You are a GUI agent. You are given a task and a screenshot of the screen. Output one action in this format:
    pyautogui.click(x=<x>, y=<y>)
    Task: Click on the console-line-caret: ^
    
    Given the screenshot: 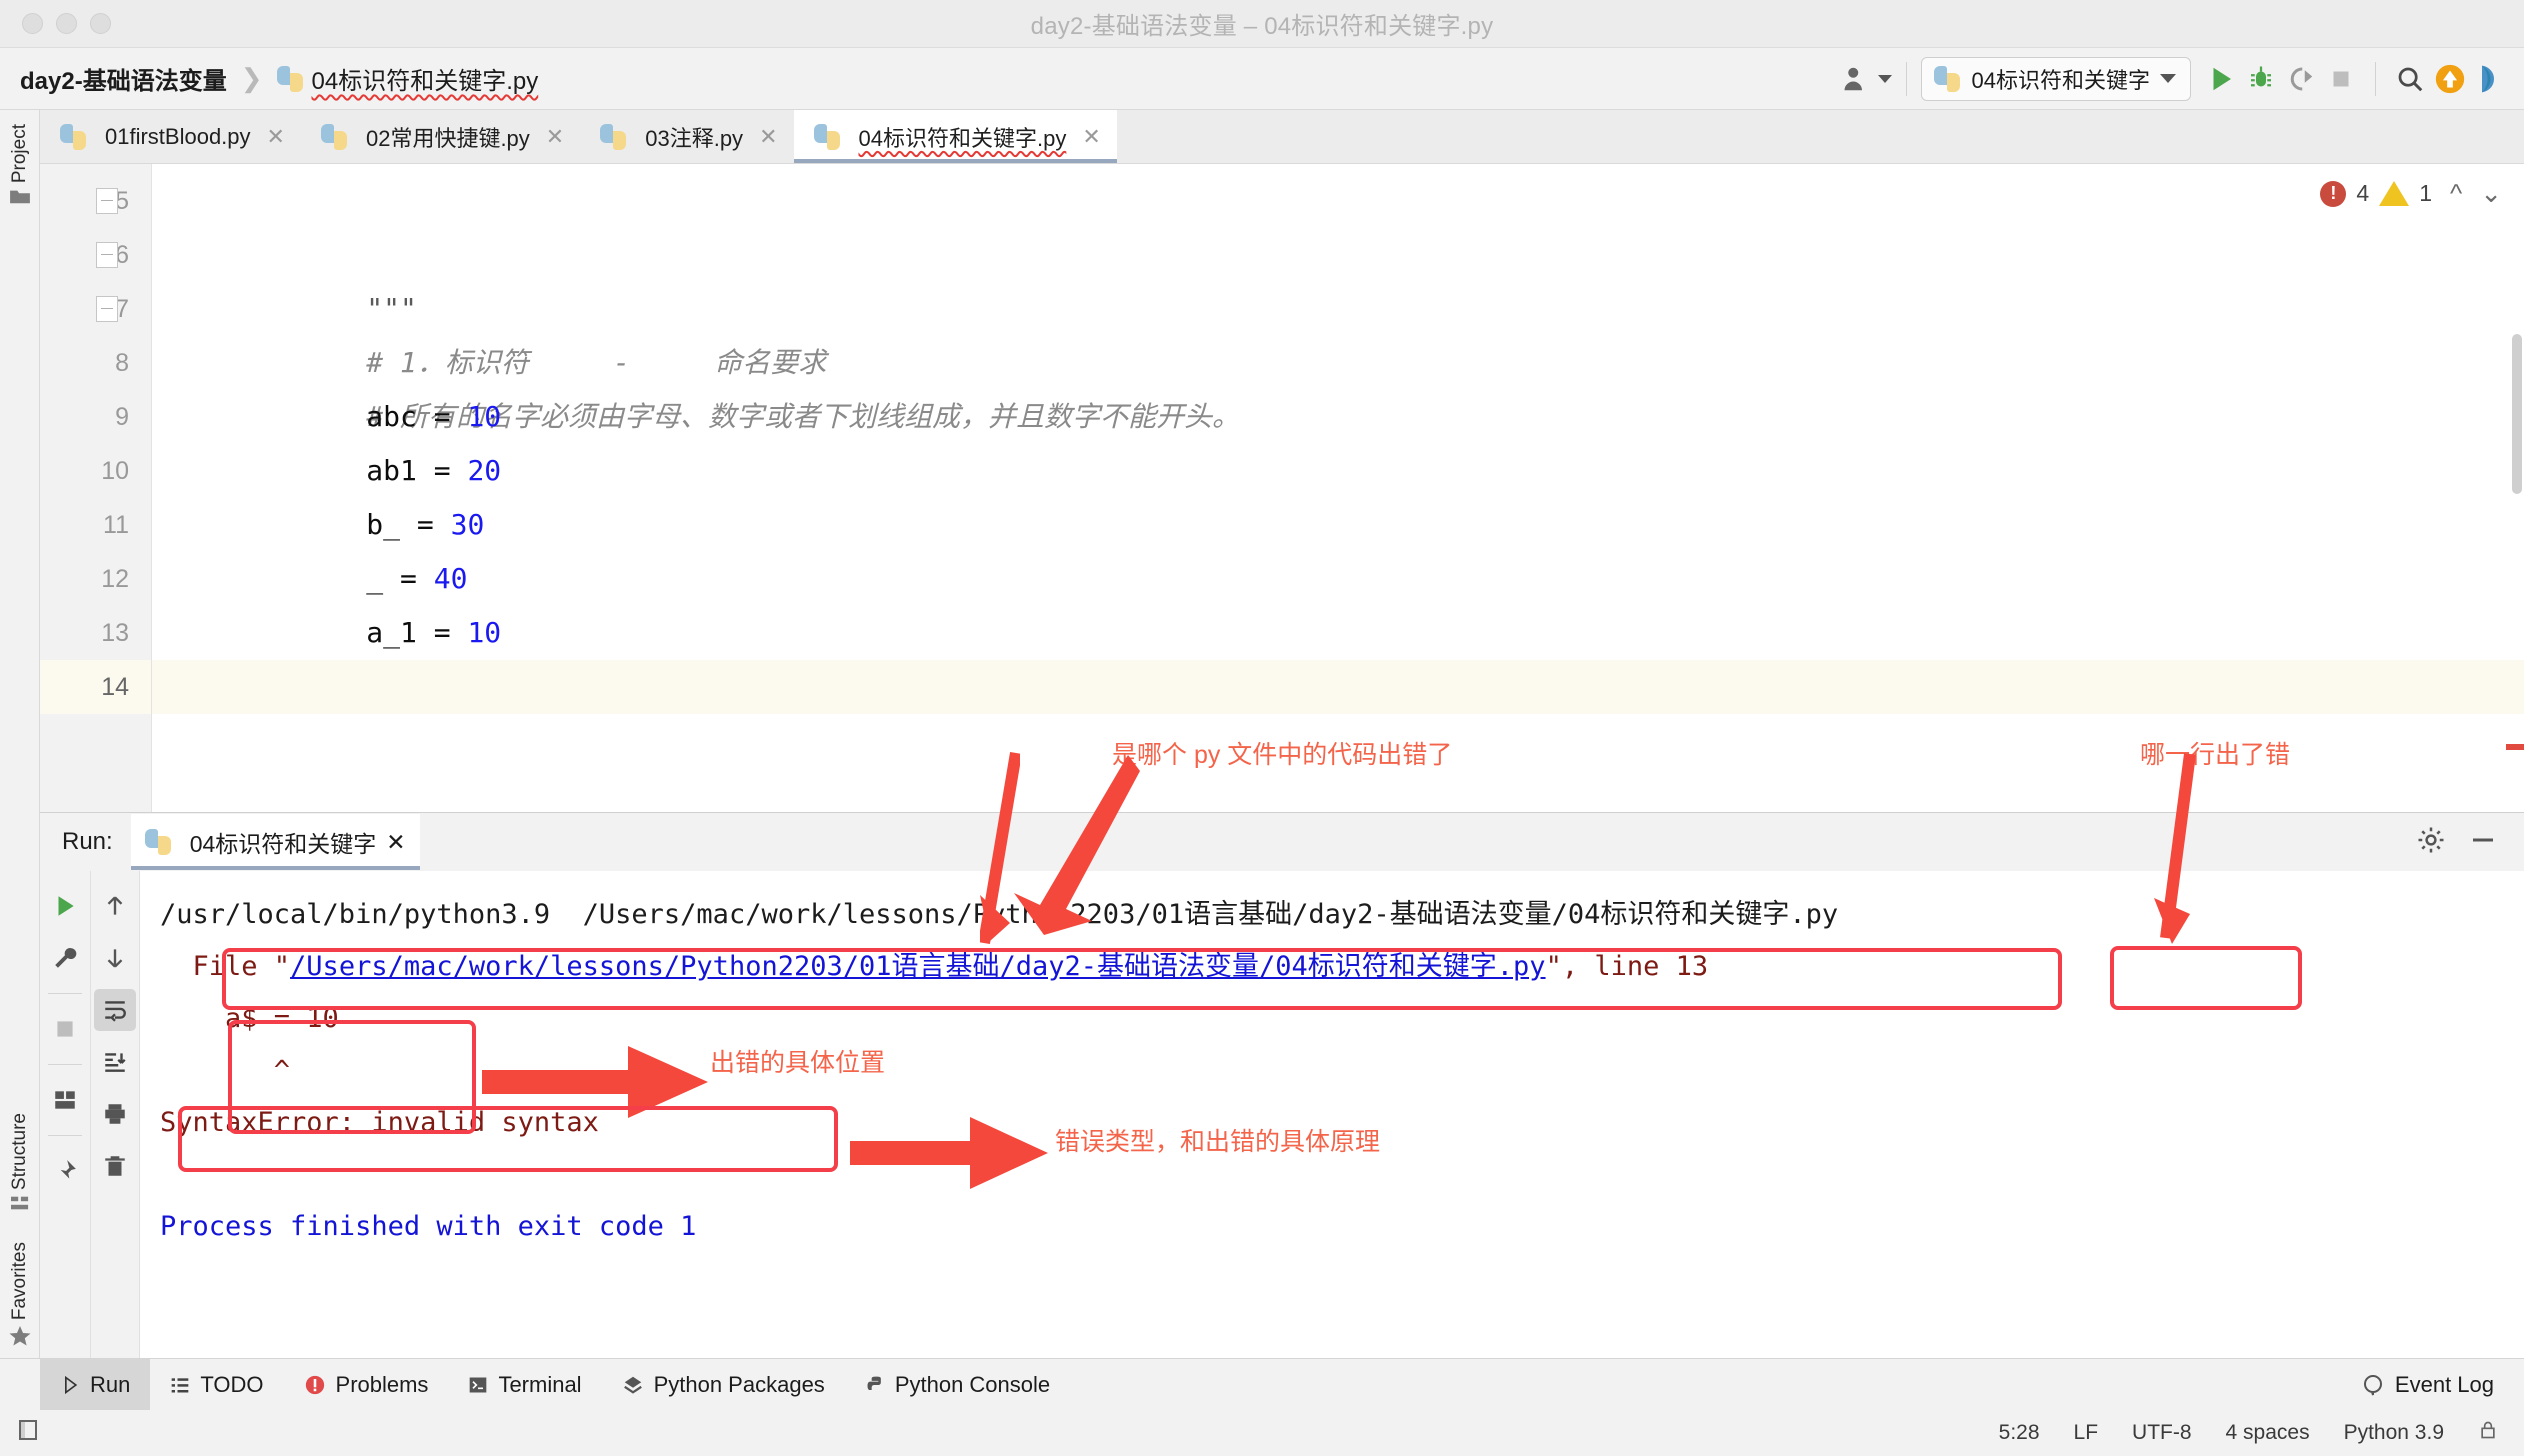 What is the action you would take?
    pyautogui.click(x=225, y=1070)
    